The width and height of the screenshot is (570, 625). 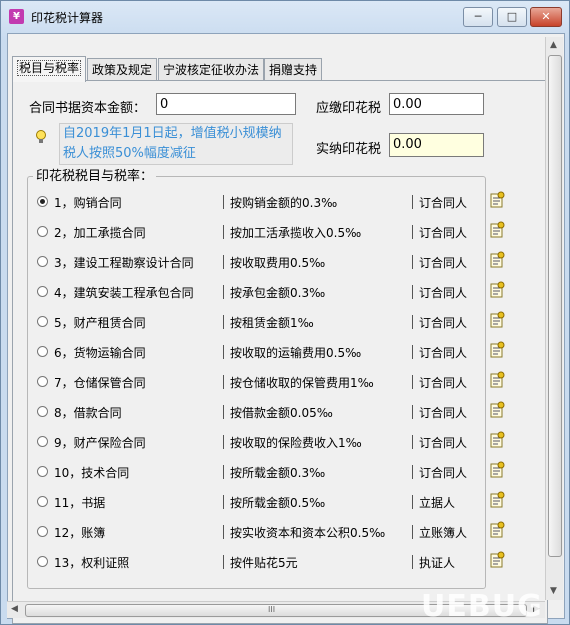 What do you see at coordinates (272, 323) in the screenshot?
I see `tax-item-rate: 按租赁金额1‰` at bounding box center [272, 323].